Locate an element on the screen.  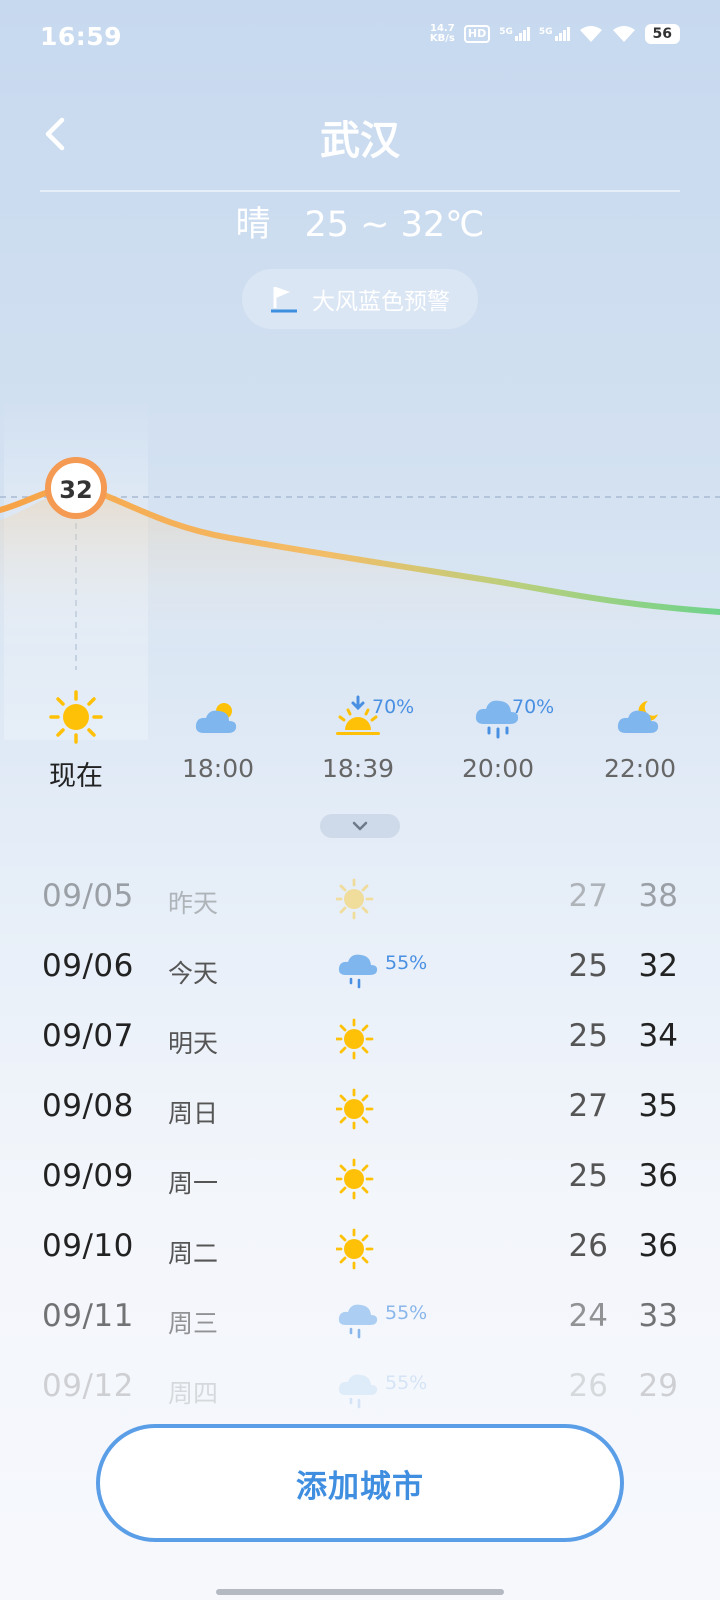
hourly-item: 22:00 is located at coordinates (640, 740).